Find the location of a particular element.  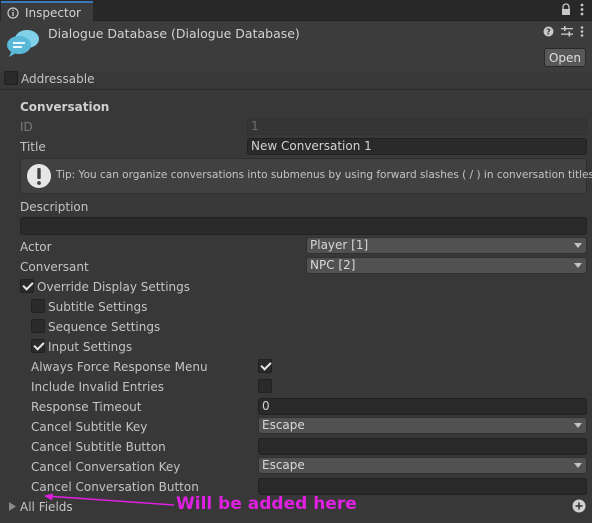

cancel-subtitle-button-field is located at coordinates (422, 446).